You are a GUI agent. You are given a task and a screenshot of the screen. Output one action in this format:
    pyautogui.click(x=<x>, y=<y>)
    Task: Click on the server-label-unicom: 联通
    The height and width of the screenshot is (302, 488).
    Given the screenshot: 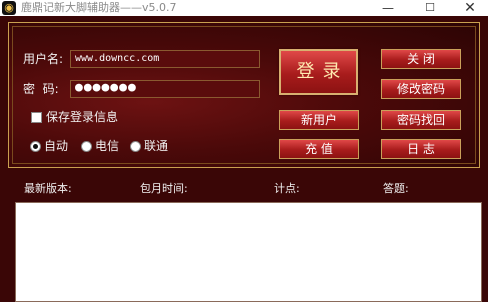 What is the action you would take?
    pyautogui.click(x=156, y=146)
    